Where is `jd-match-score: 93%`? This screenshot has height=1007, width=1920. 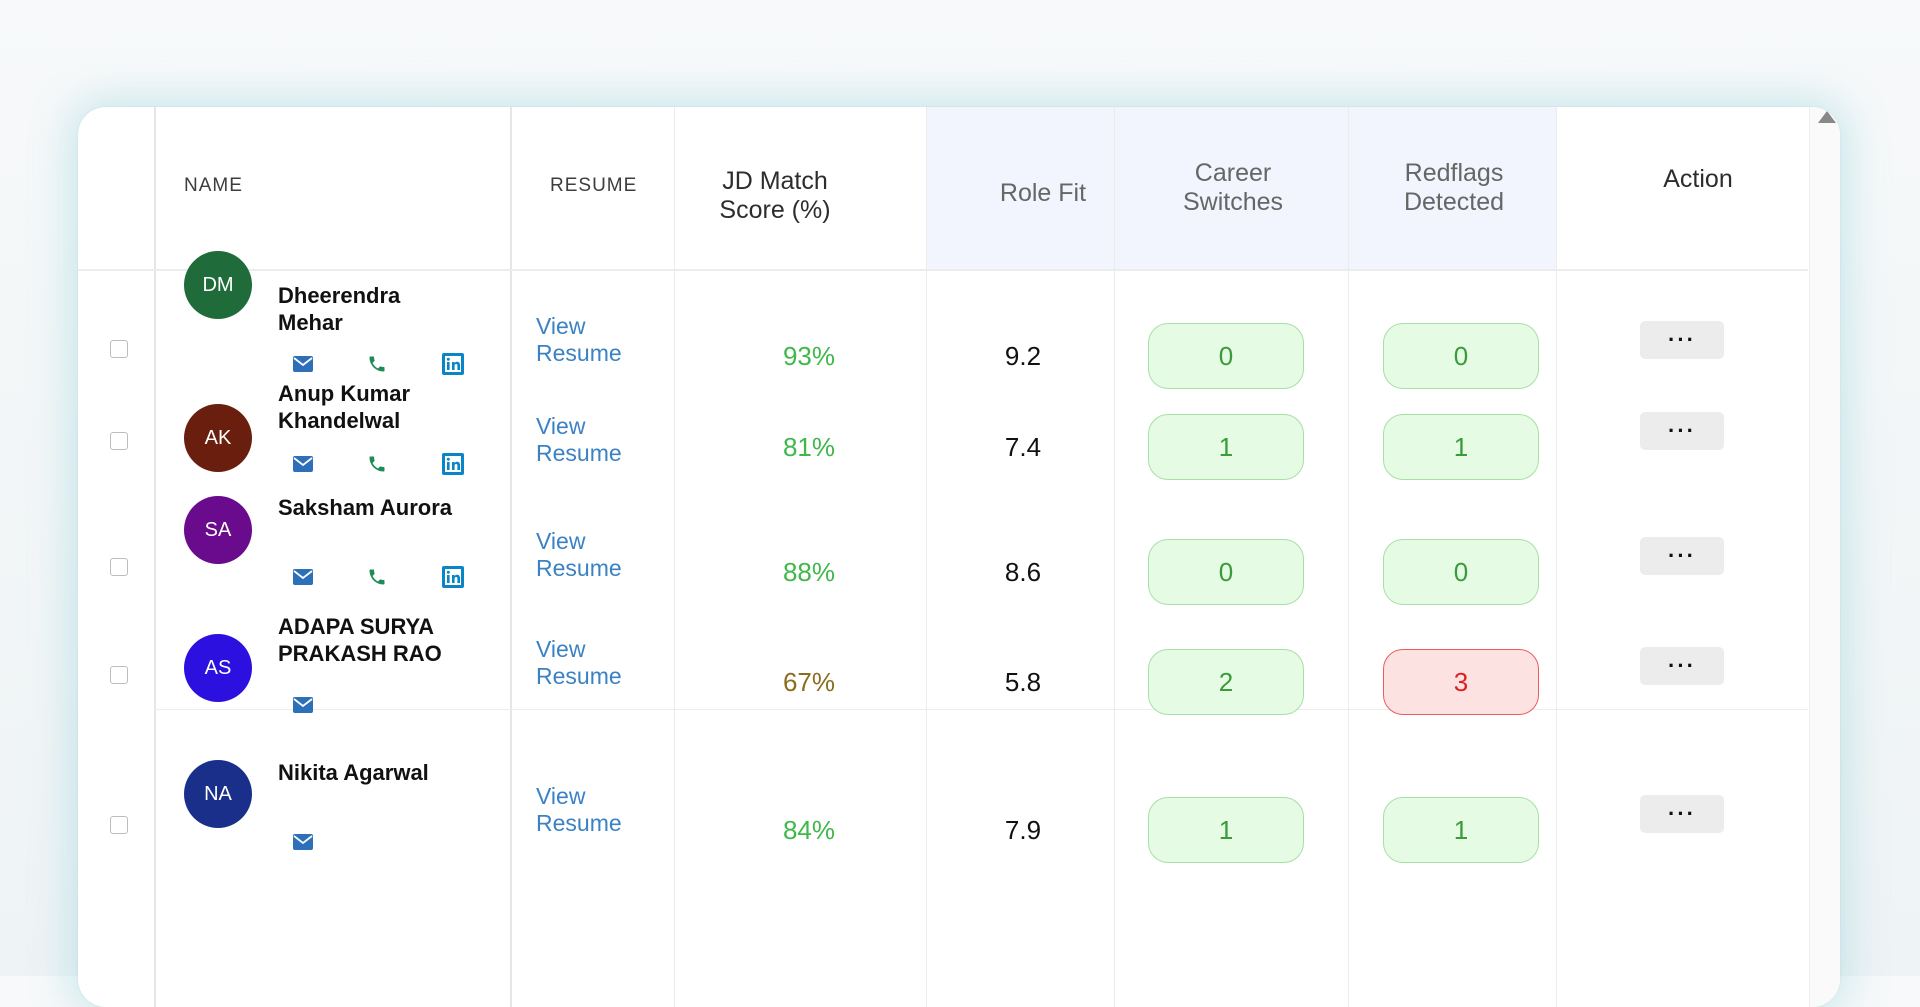
jd-match-score: 93% is located at coordinates (809, 356).